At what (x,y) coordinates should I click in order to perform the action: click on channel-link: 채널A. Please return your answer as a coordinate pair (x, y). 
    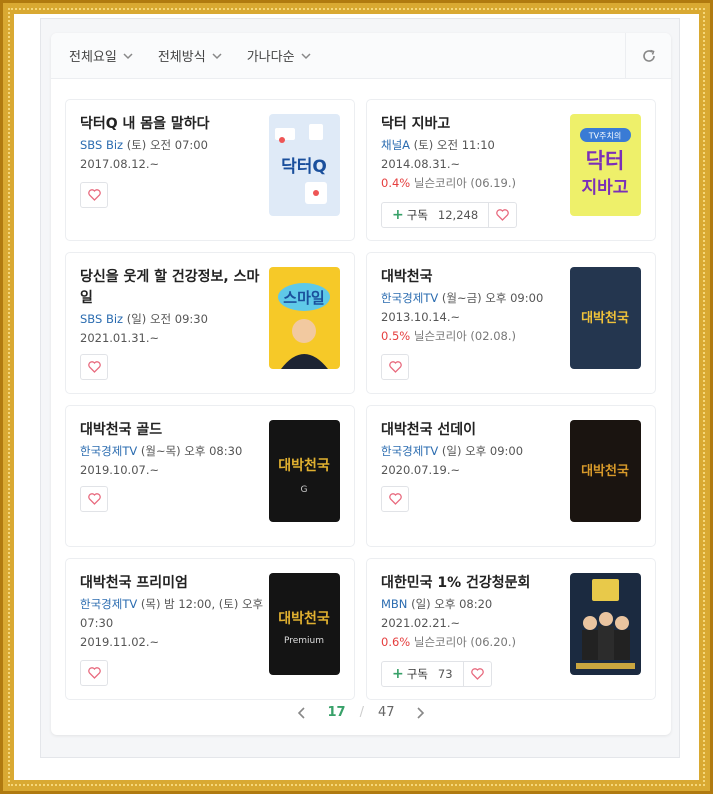
    Looking at the image, I should click on (395, 145).